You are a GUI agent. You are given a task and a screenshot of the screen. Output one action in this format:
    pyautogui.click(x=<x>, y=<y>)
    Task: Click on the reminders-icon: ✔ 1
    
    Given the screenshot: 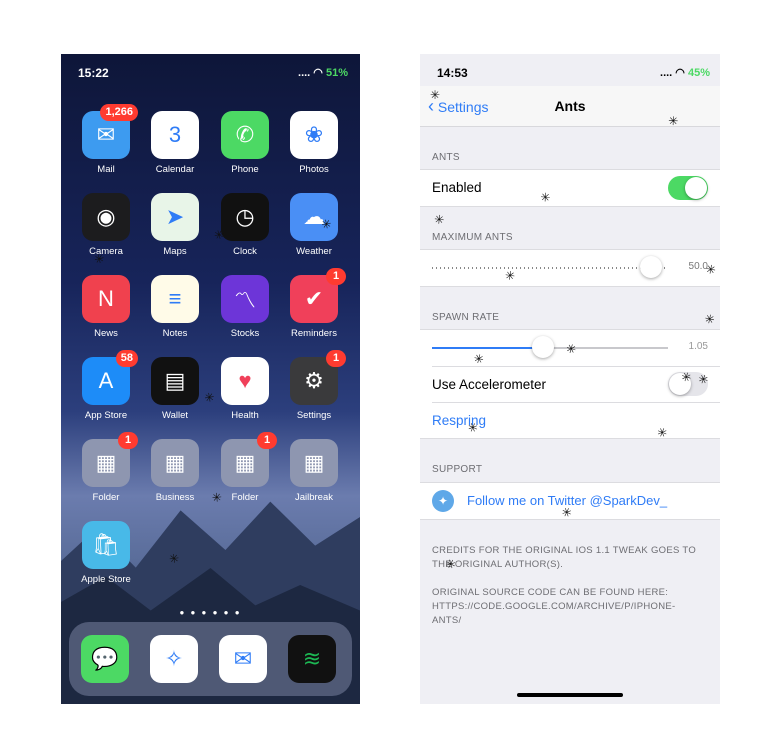 What is the action you would take?
    pyautogui.click(x=318, y=295)
    